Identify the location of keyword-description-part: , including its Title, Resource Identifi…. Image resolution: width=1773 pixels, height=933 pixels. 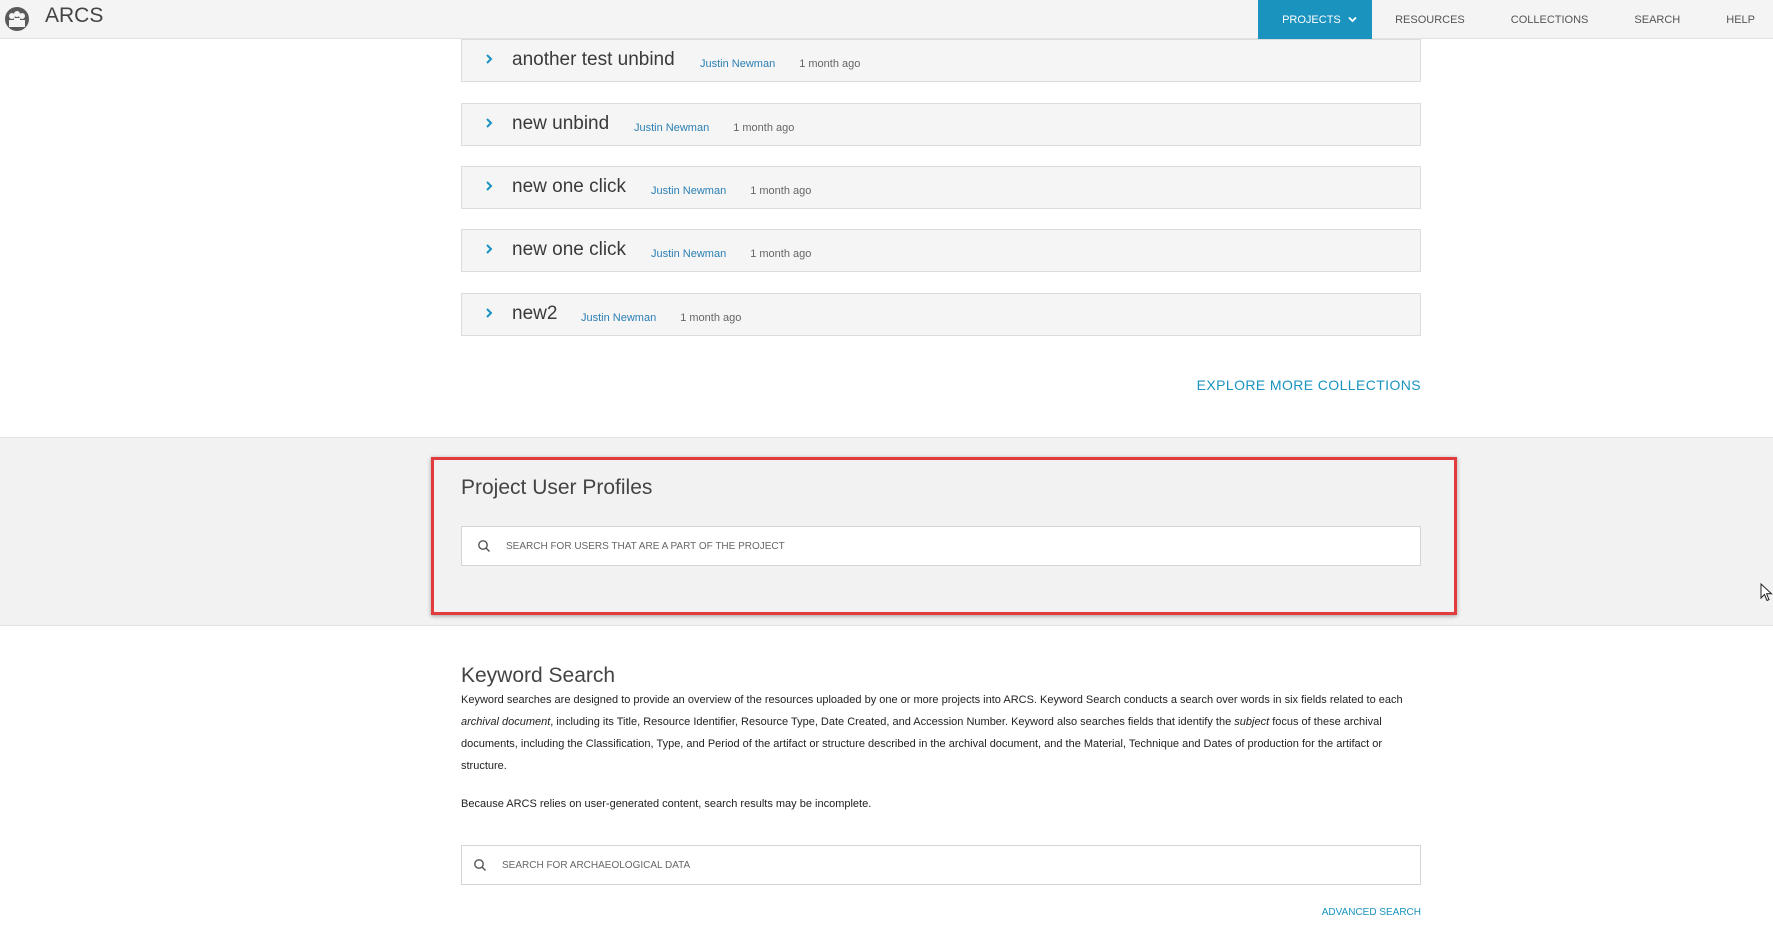
(892, 722).